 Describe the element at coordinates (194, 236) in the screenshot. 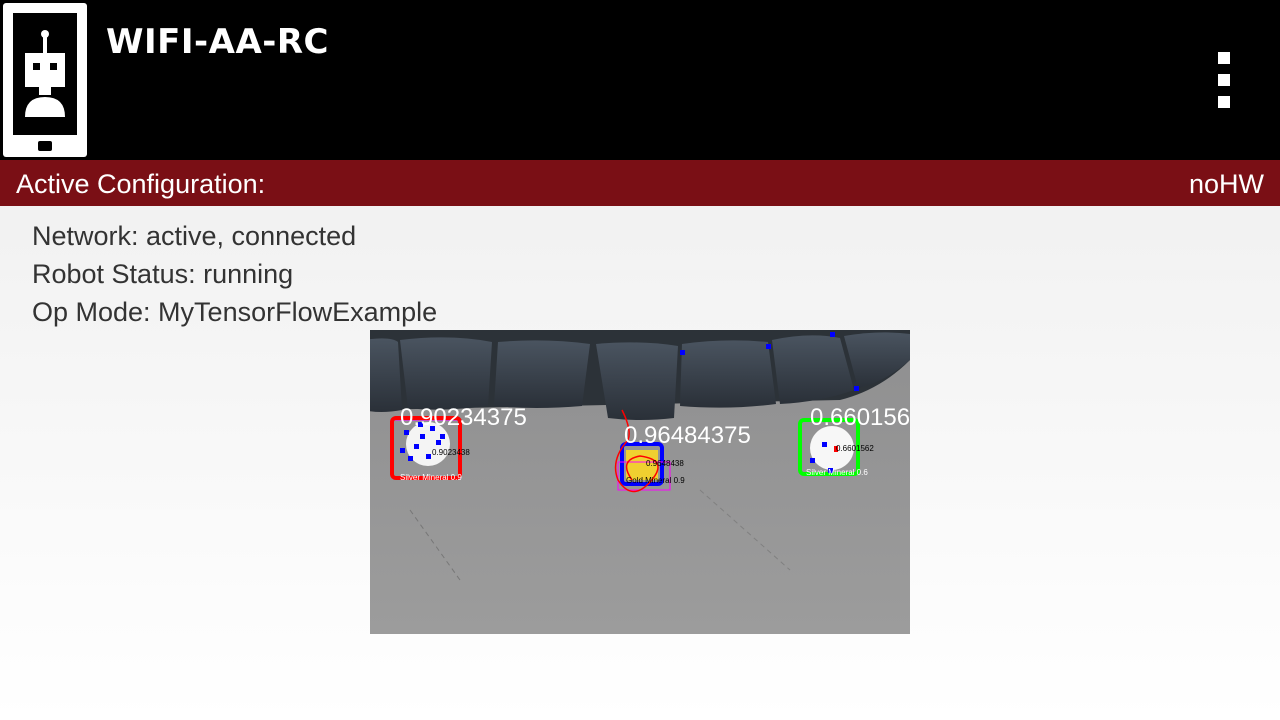

I see `network-status: Network: active, connected` at that location.